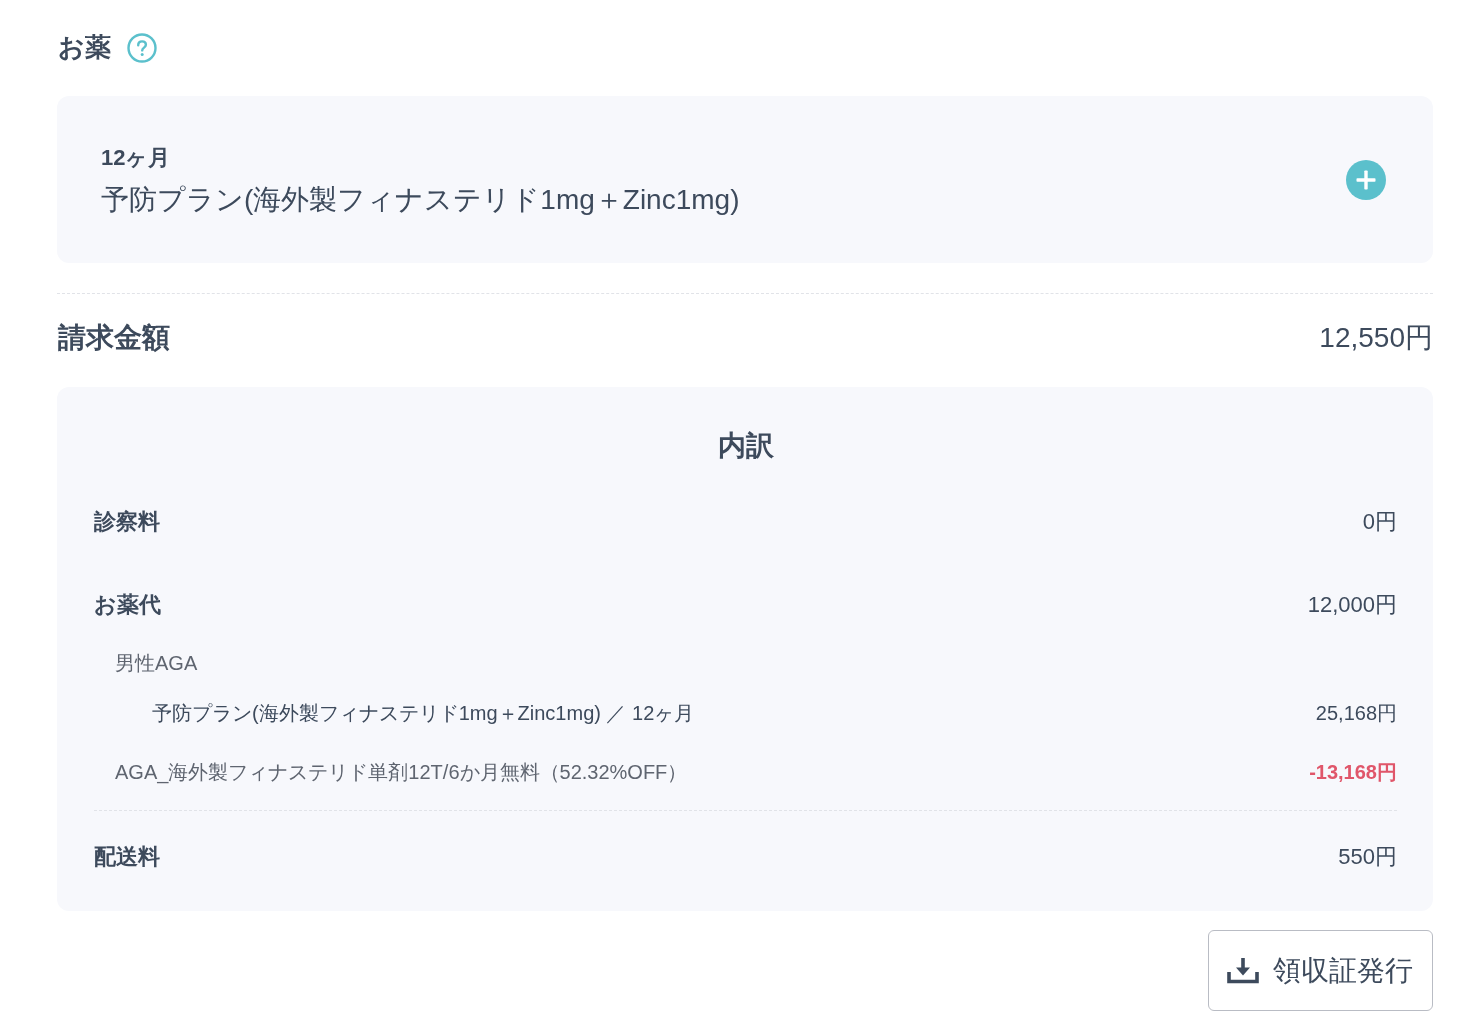  Describe the element at coordinates (1367, 857) in the screenshot. I see `fee-amount: 550円` at that location.